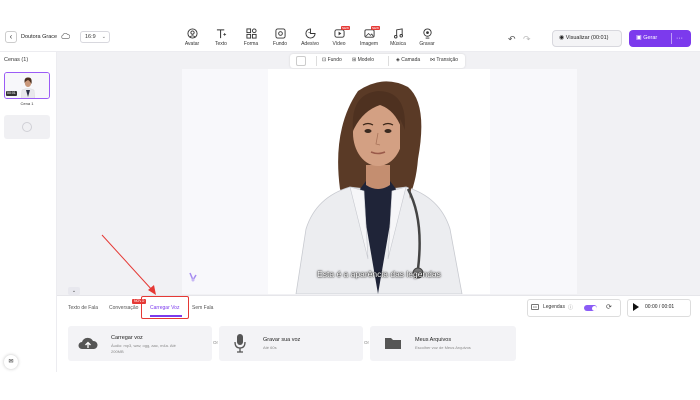 The width and height of the screenshot is (700, 400). Describe the element at coordinates (83, 308) in the screenshot. I see `tab-text-to-speech: Texto de Fala` at that location.